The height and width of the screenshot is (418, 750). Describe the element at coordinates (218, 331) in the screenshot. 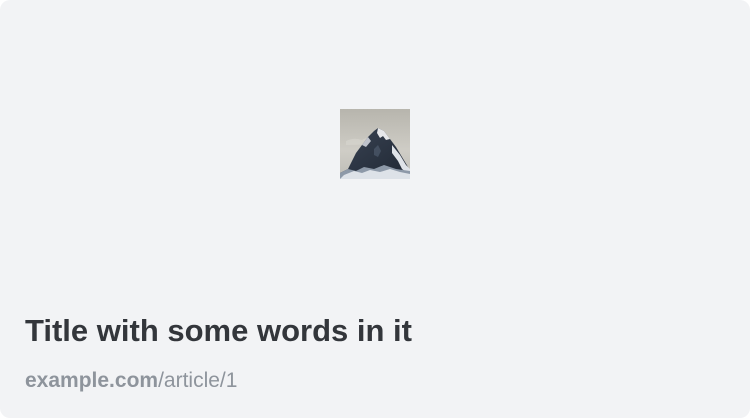

I see `article-title: Title with some words in it` at that location.